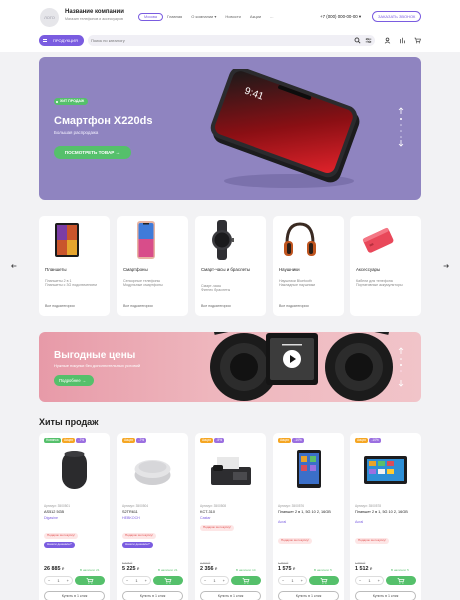 Image resolution: width=460 pixels, height=600 pixels. Describe the element at coordinates (150, 17) in the screenshot. I see `city-selector: Москва` at that location.